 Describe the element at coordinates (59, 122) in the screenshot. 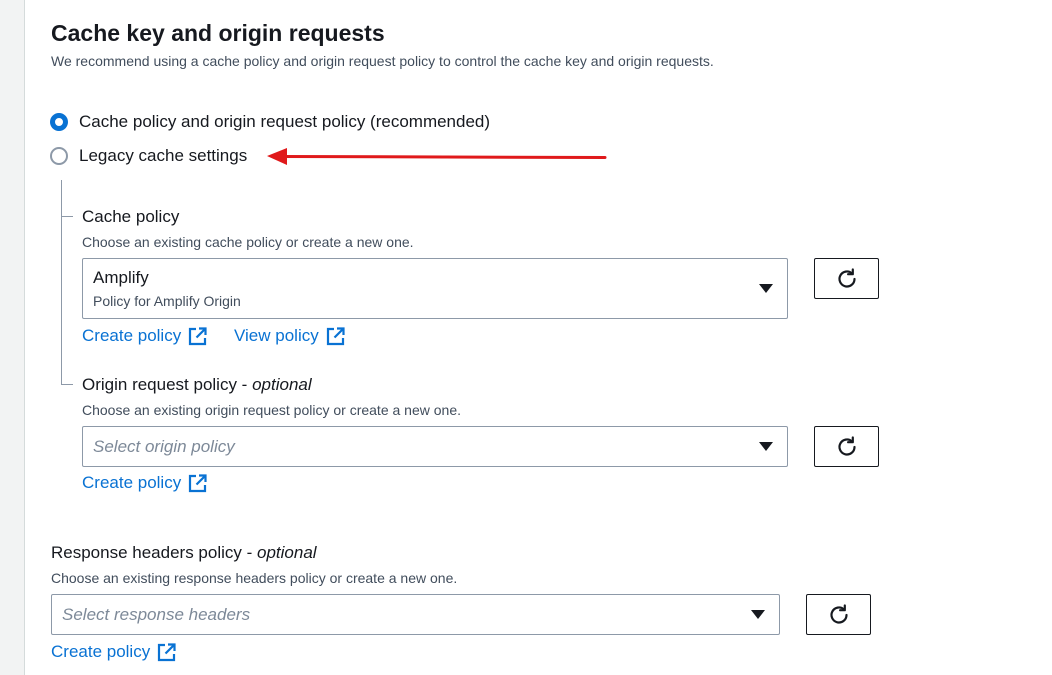

I see `radio-button-selected` at that location.